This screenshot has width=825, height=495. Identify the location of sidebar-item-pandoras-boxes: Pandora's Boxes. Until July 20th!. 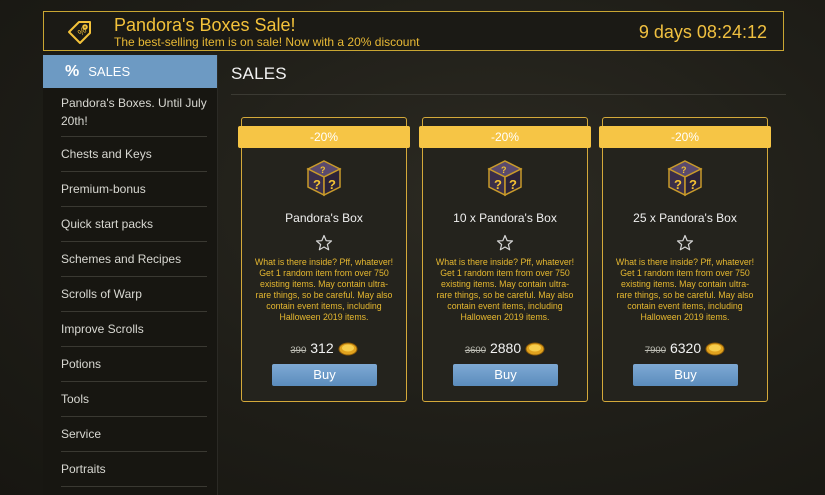
(134, 112).